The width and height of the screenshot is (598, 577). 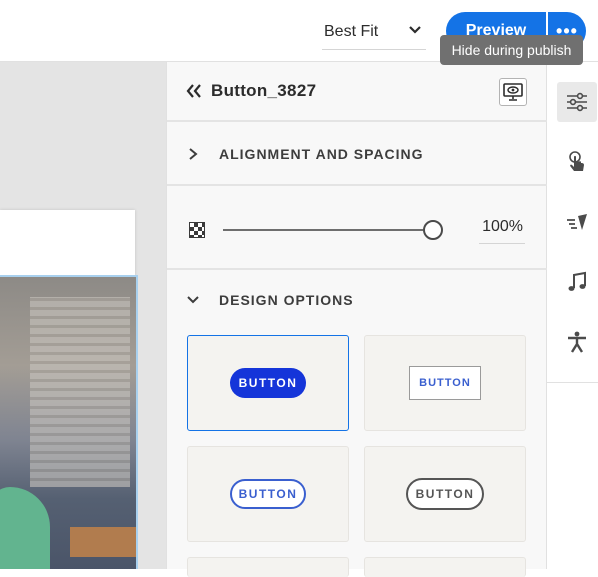 What do you see at coordinates (25, 528) in the screenshot?
I see `image-person-detail` at bounding box center [25, 528].